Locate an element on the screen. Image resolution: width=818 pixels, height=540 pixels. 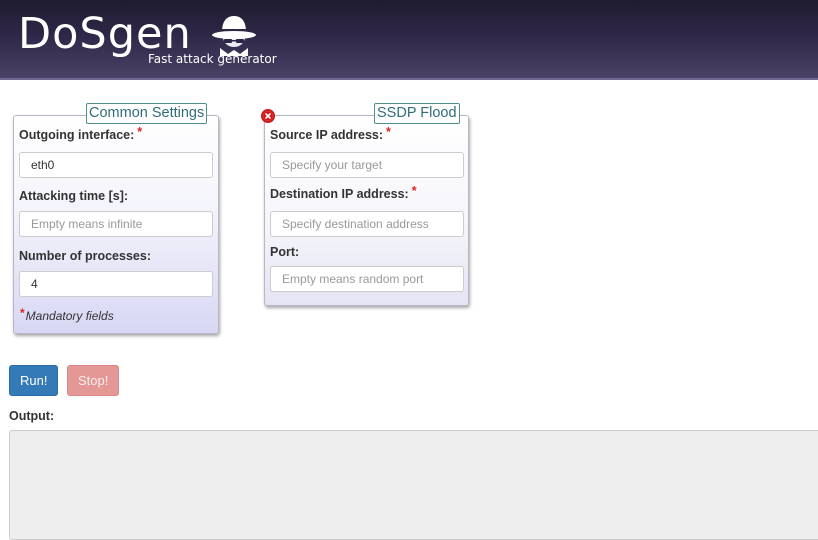
run-button: Run! is located at coordinates (33, 380).